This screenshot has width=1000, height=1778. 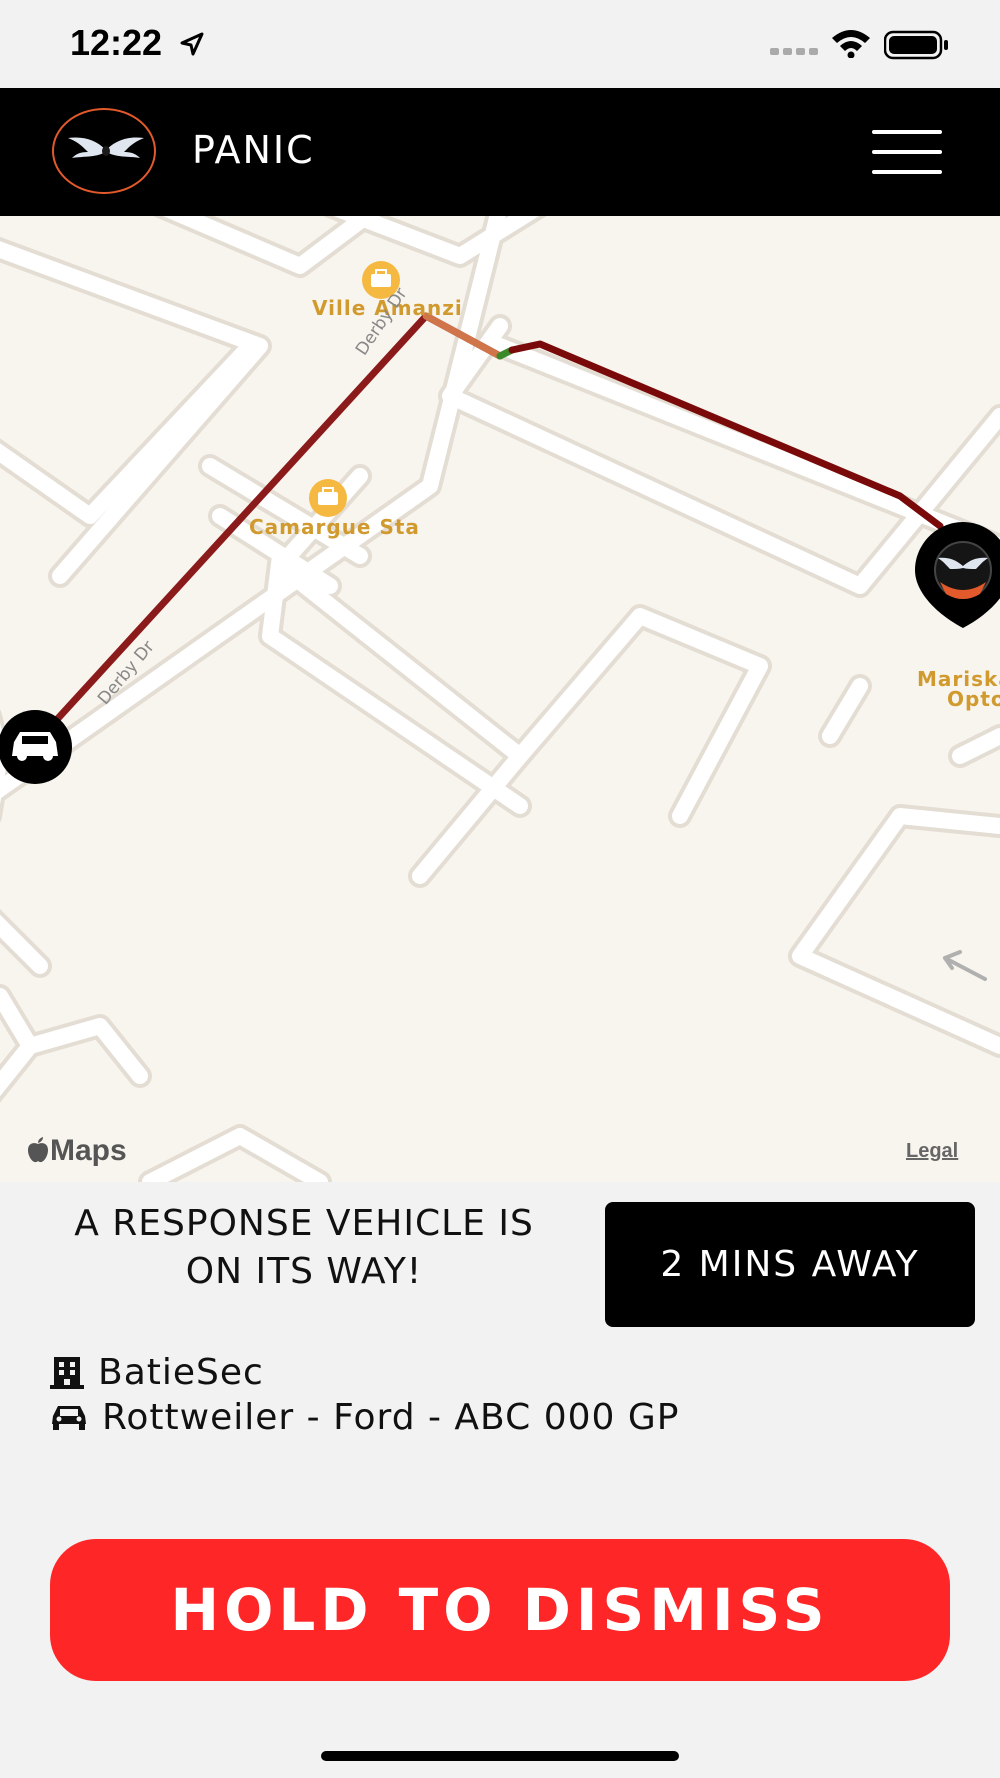 What do you see at coordinates (69, 1418) in the screenshot?
I see `car-icon` at bounding box center [69, 1418].